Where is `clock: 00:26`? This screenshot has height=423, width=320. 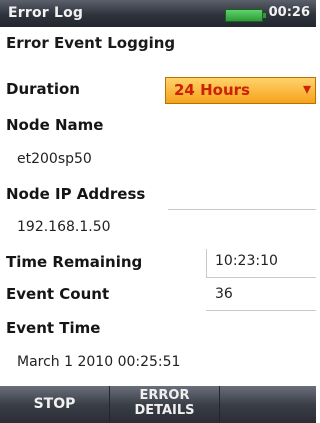
clock: 00:26 is located at coordinates (289, 12).